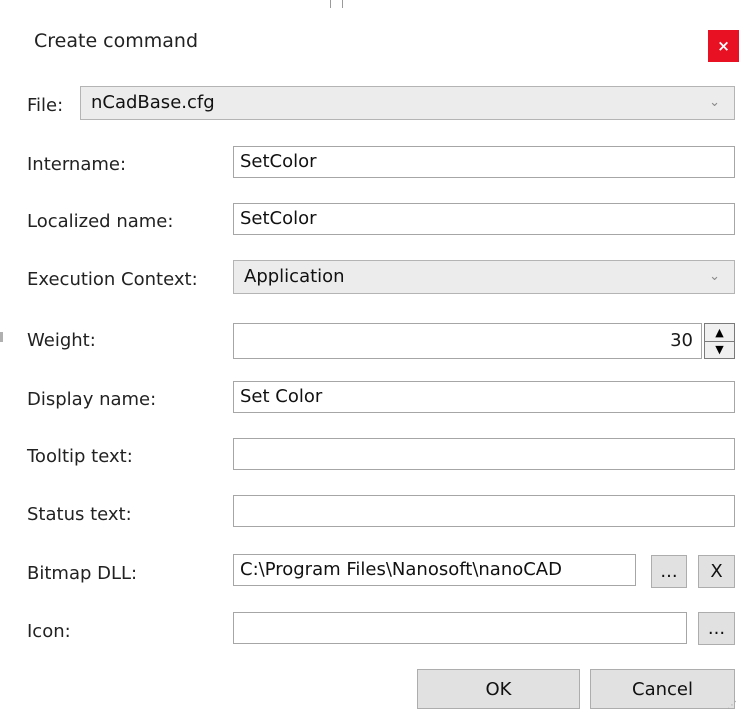  I want to click on weight-input: 30, so click(467, 341).